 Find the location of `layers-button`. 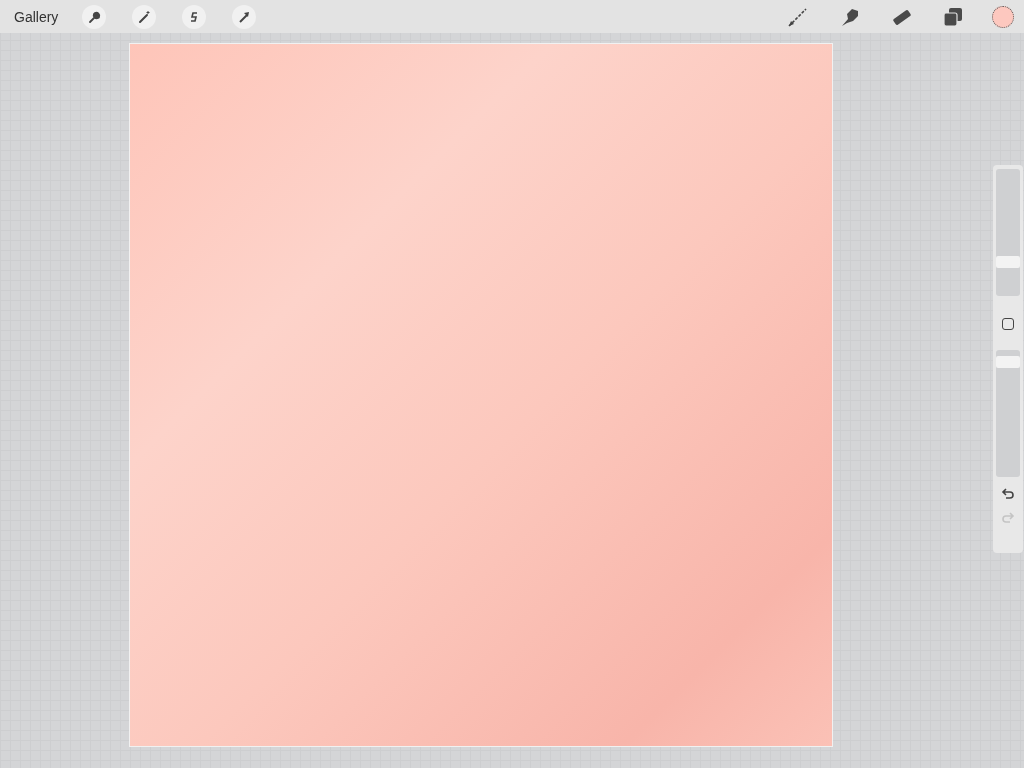

layers-button is located at coordinates (953, 16).